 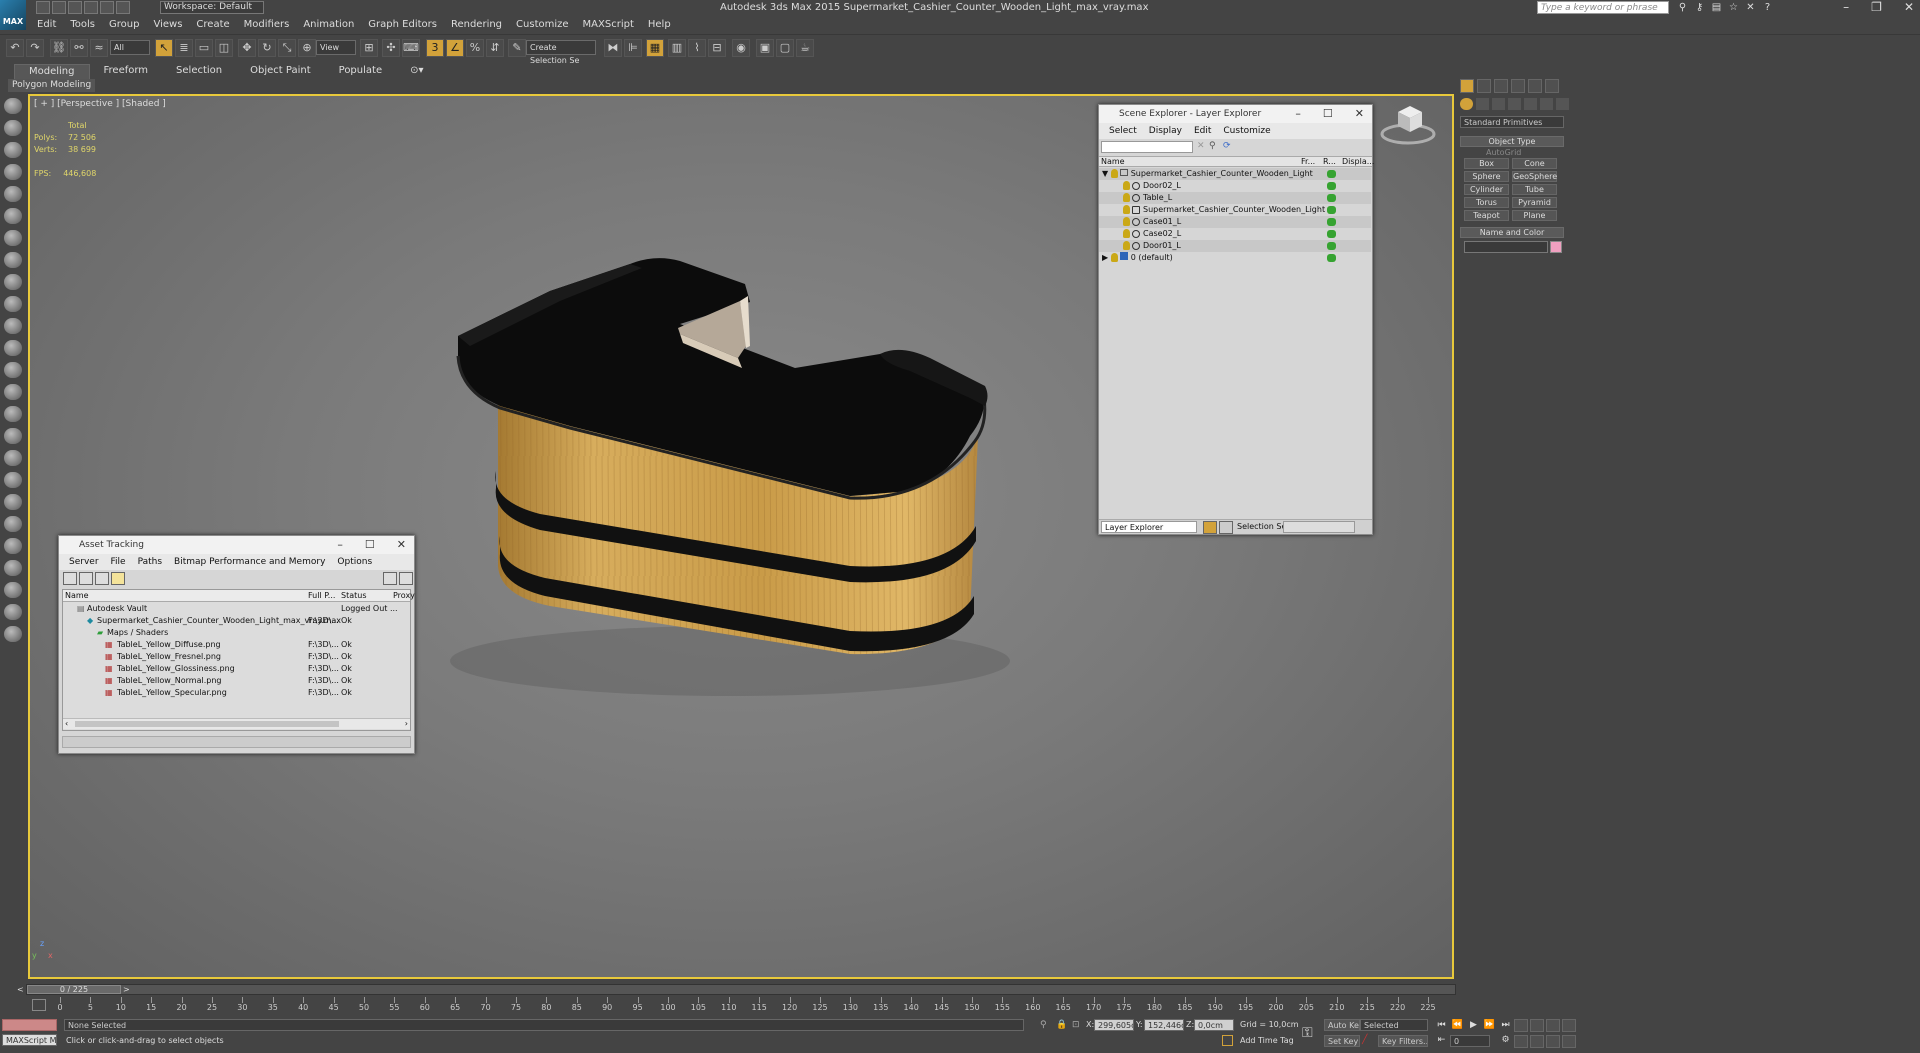 I want to click on help-circle-icon, so click(x=13, y=634).